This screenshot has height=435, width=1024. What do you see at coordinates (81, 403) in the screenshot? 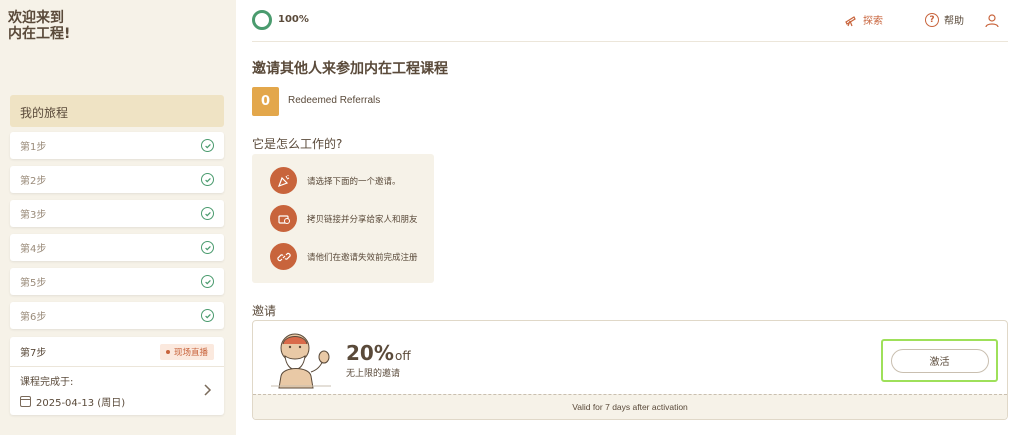
I see `completion-date: 2025-04-13 (周日)` at bounding box center [81, 403].